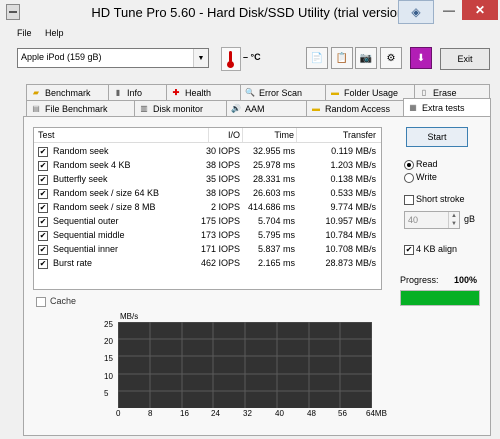 The image size is (500, 439). I want to click on short-stroke-unit: gB, so click(470, 219).